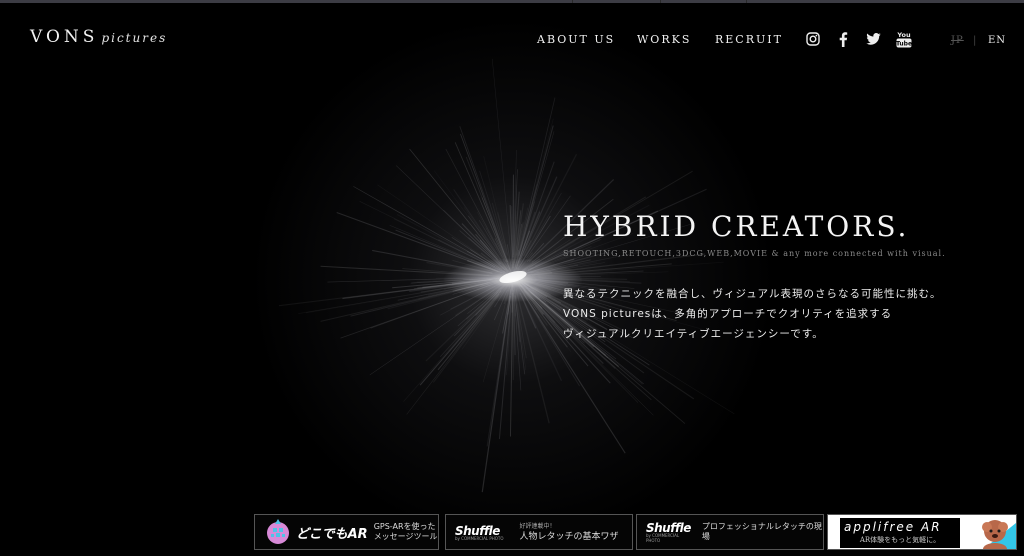 The image size is (1024, 556). Describe the element at coordinates (693, 334) in the screenshot. I see `hero-line: ヴィジュアルクリエイティブエージェンシーです。` at that location.